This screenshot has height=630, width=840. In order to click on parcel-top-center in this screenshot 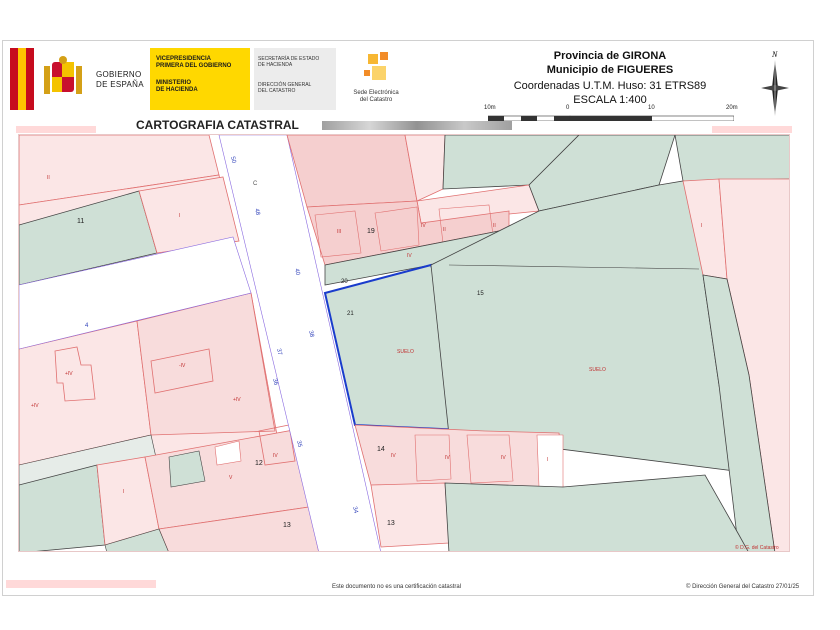, I will do `click(352, 171)`.